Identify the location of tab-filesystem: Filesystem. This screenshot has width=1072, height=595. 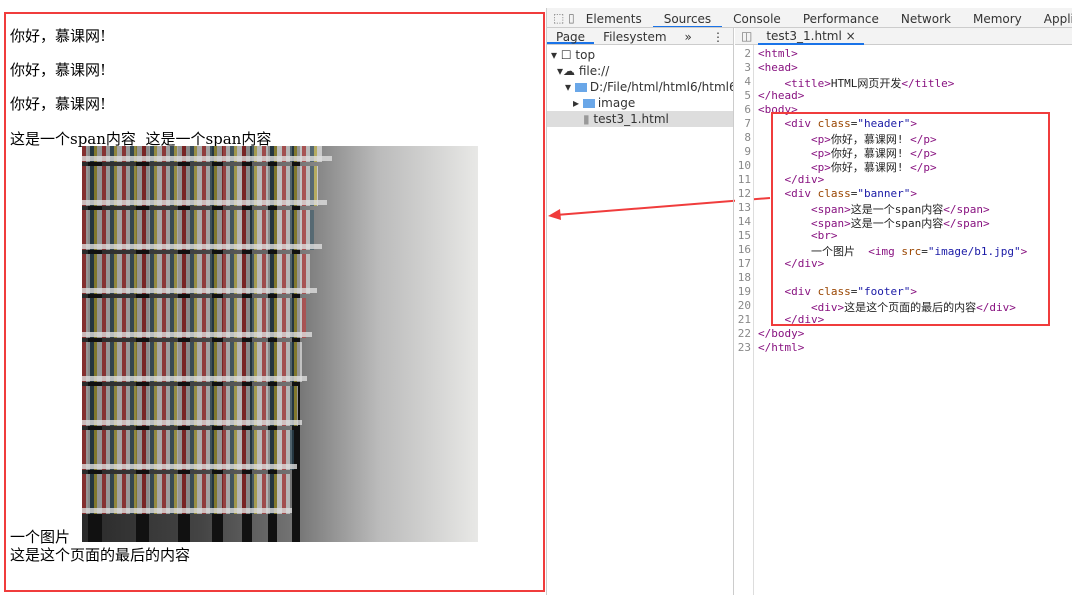
(634, 36).